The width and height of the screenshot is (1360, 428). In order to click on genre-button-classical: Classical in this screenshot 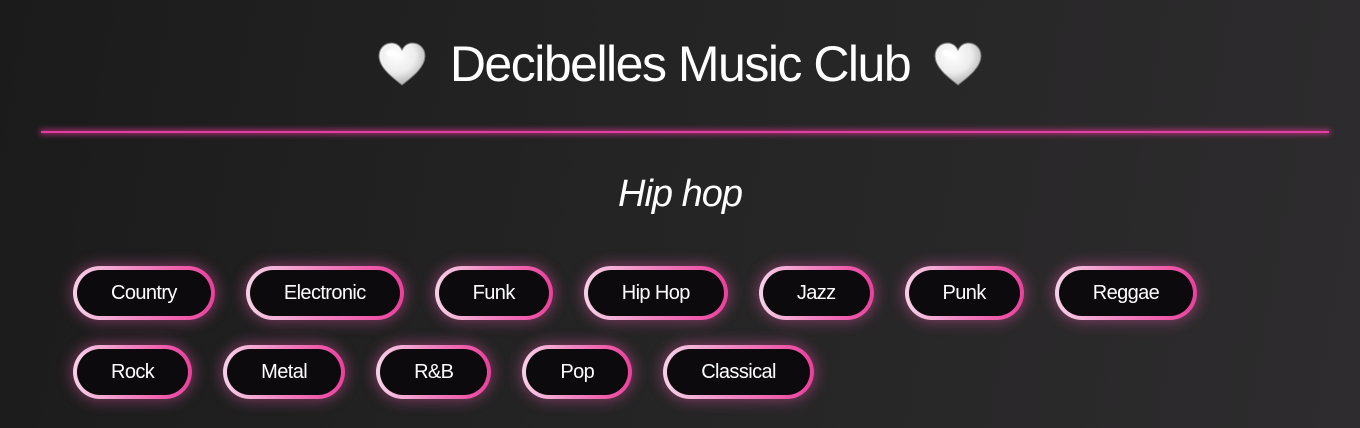, I will do `click(738, 372)`.